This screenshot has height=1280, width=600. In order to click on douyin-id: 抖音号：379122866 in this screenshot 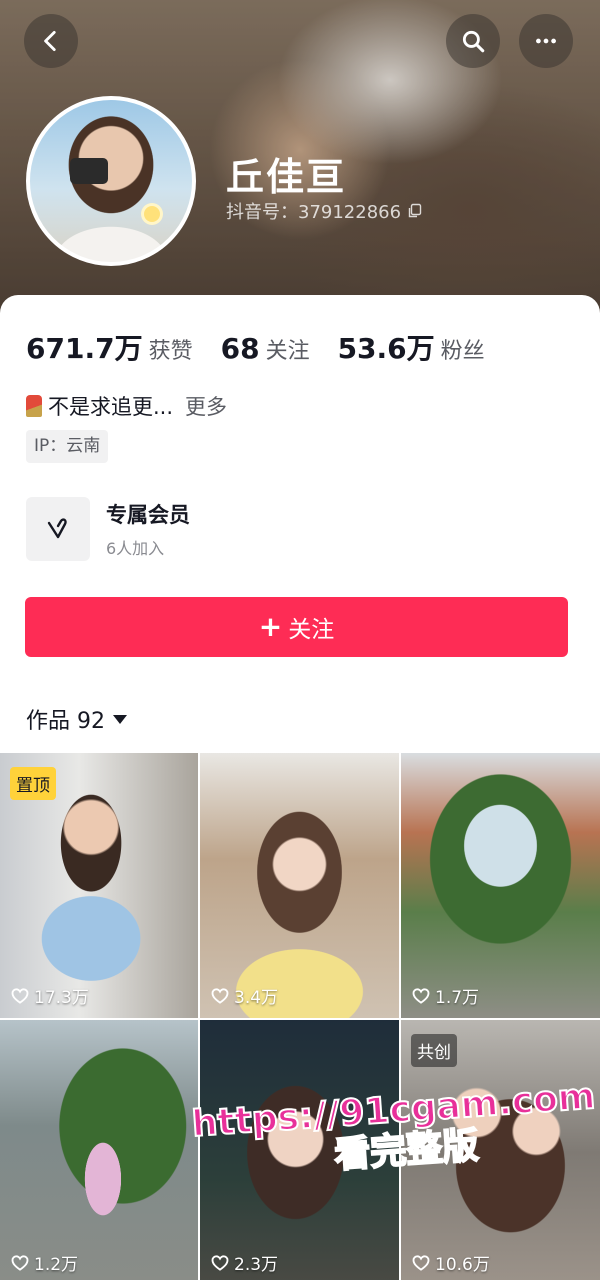, I will do `click(324, 211)`.